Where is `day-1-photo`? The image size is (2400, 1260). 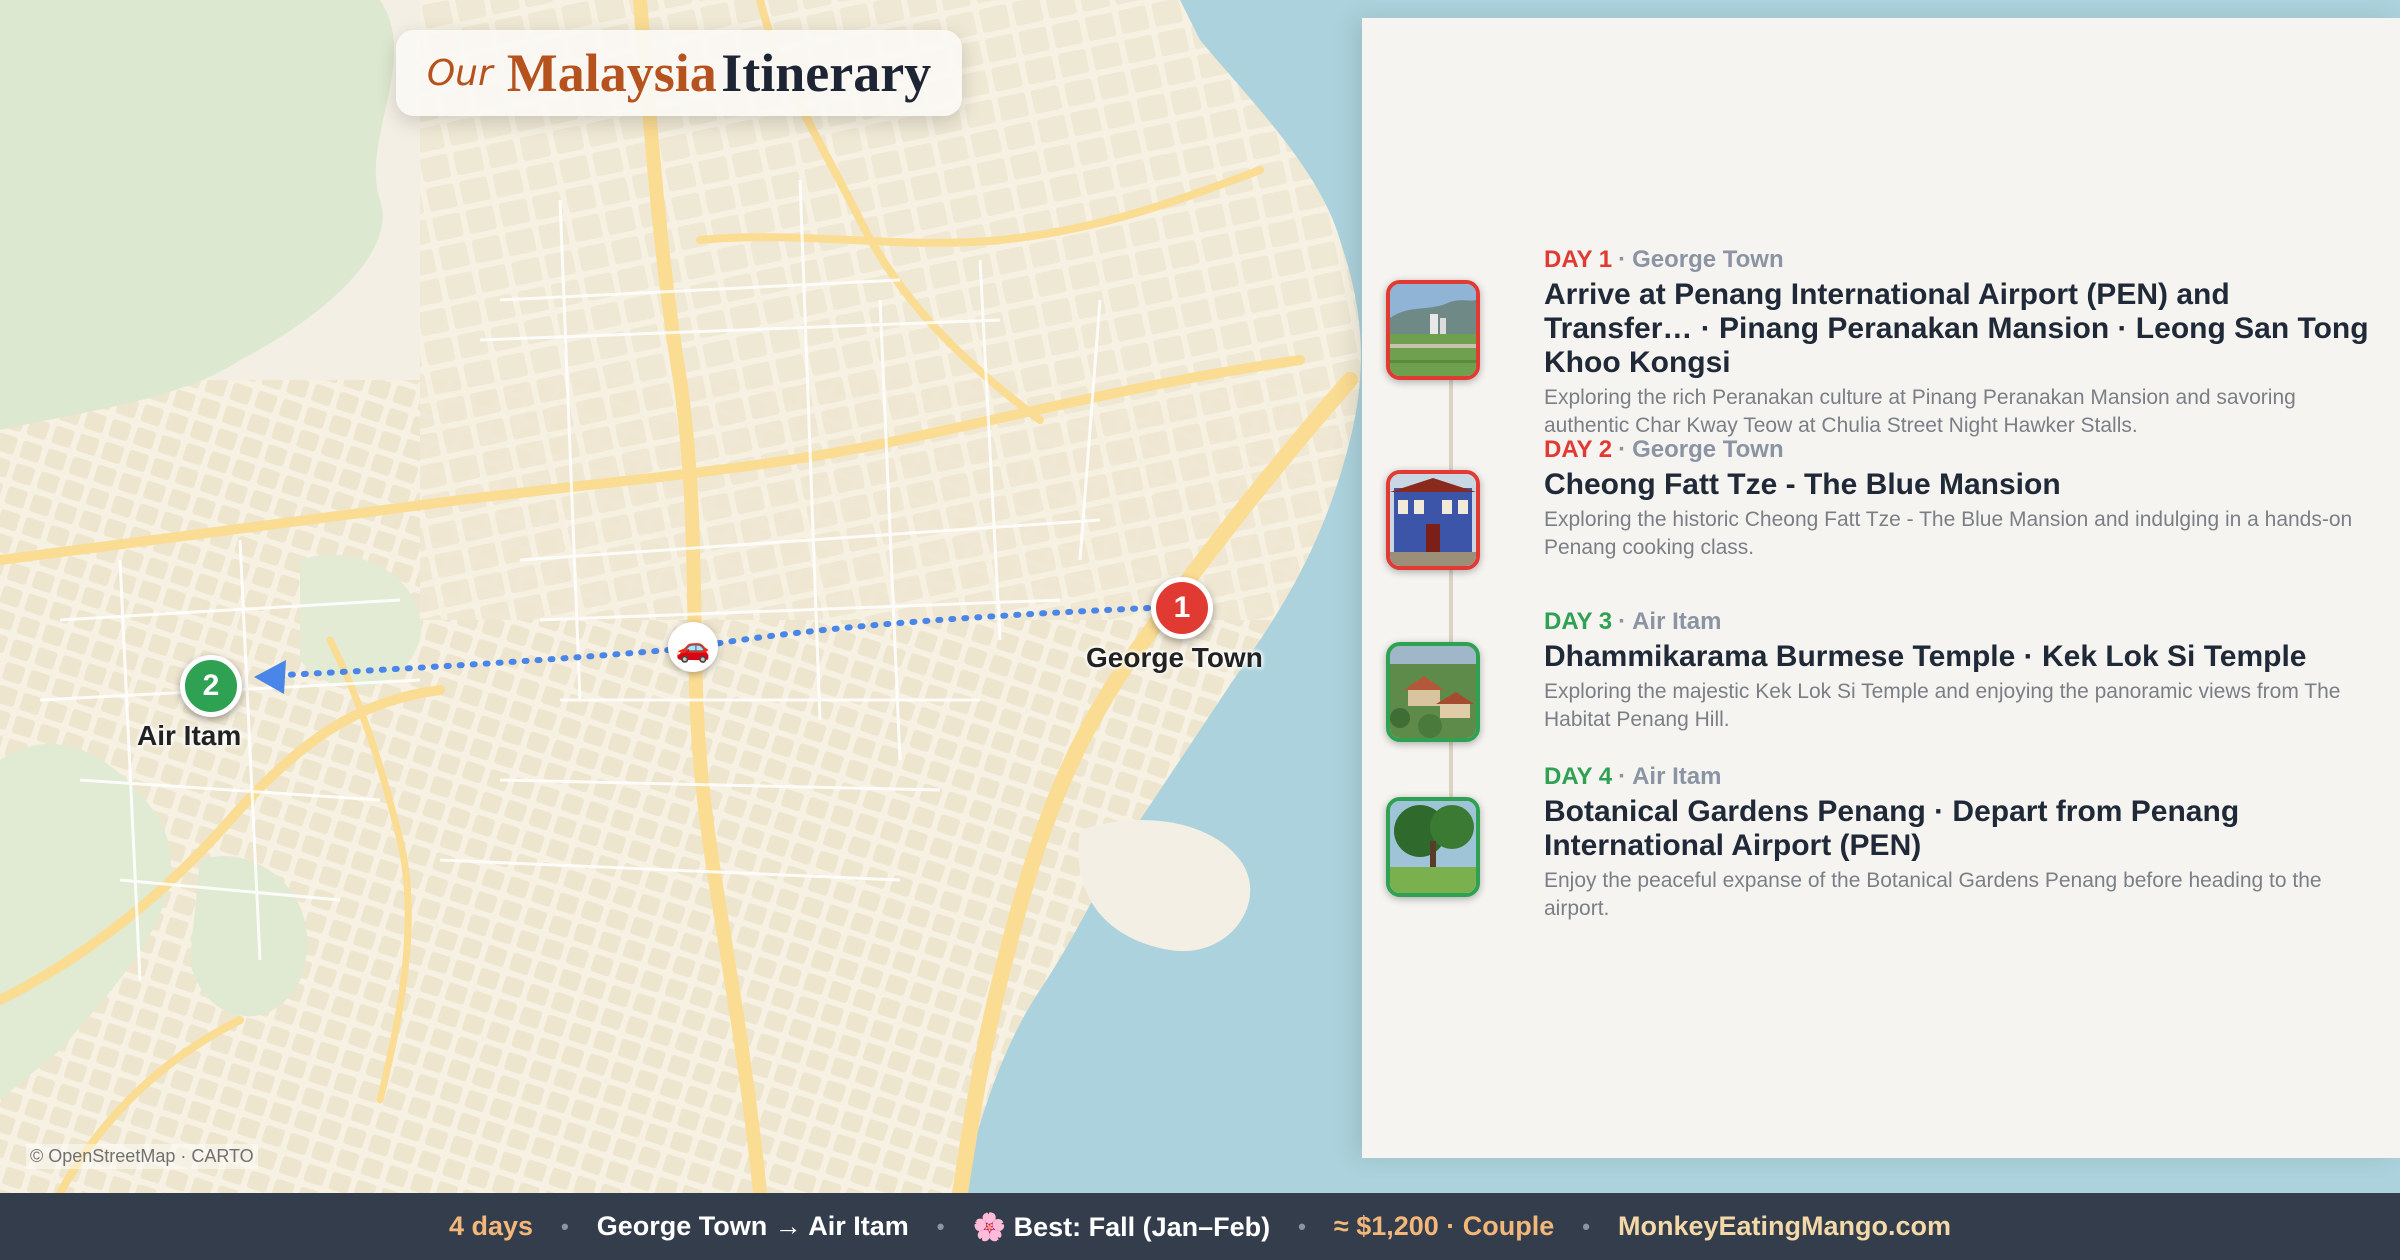 day-1-photo is located at coordinates (1433, 330).